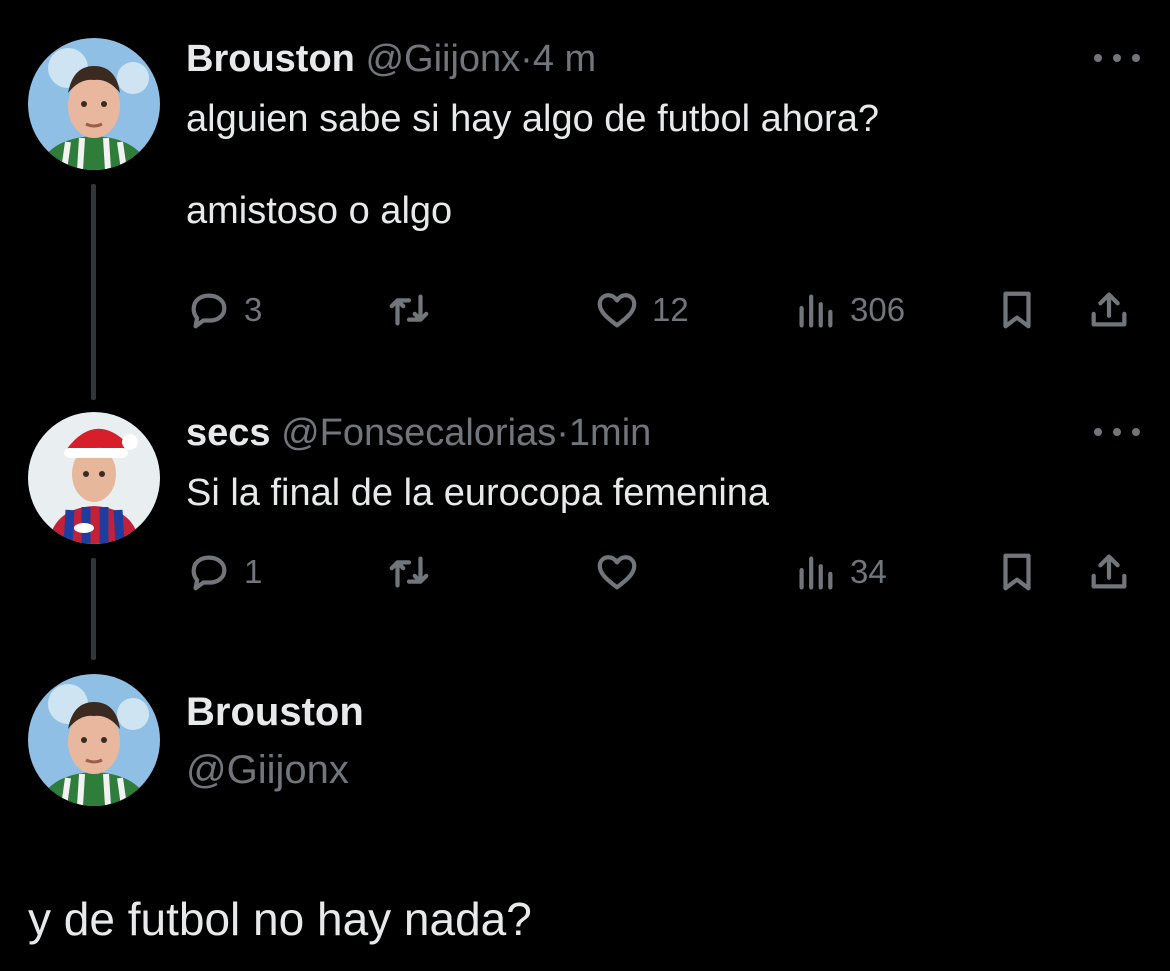 The width and height of the screenshot is (1170, 971). What do you see at coordinates (670, 309) in the screenshot?
I see `like-count: 12` at bounding box center [670, 309].